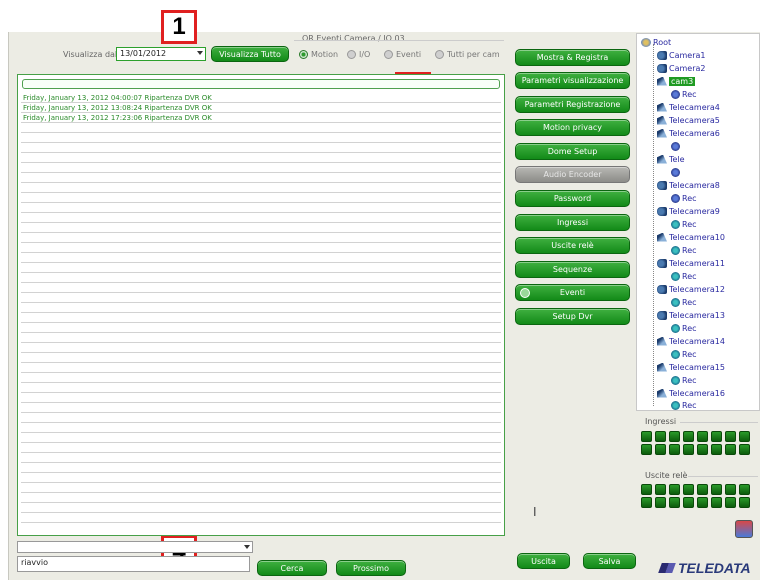 The image size is (766, 580). What do you see at coordinates (543, 561) in the screenshot?
I see `exit-button: Uscita` at bounding box center [543, 561].